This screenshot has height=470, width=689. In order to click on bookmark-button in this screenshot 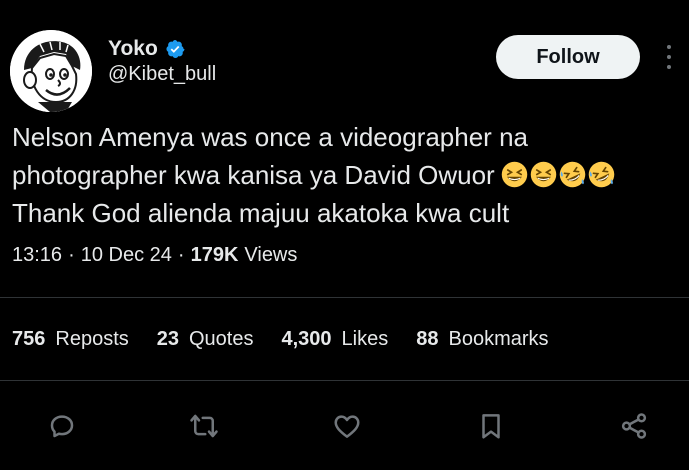, I will do `click(491, 426)`.